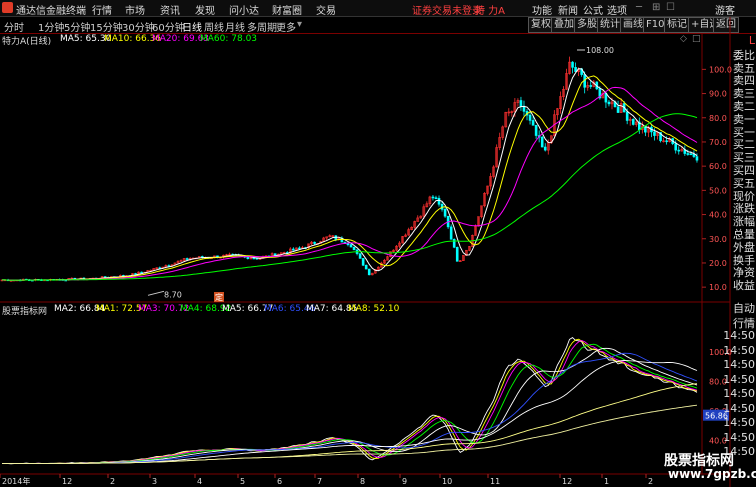 Image resolution: width=756 pixels, height=487 pixels. I want to click on x-axis-label: 6, so click(279, 481).